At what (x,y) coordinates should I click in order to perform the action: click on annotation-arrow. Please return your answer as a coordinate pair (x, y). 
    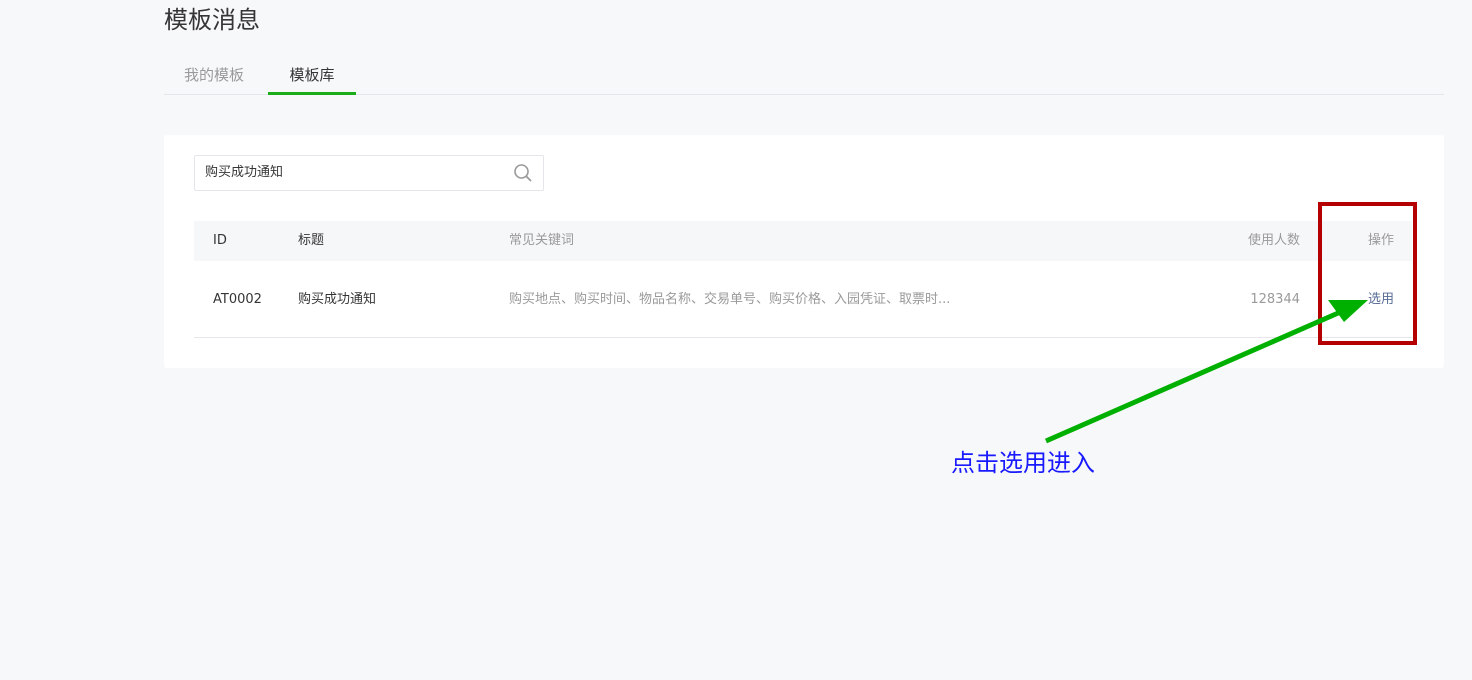
    Looking at the image, I should click on (1206, 372).